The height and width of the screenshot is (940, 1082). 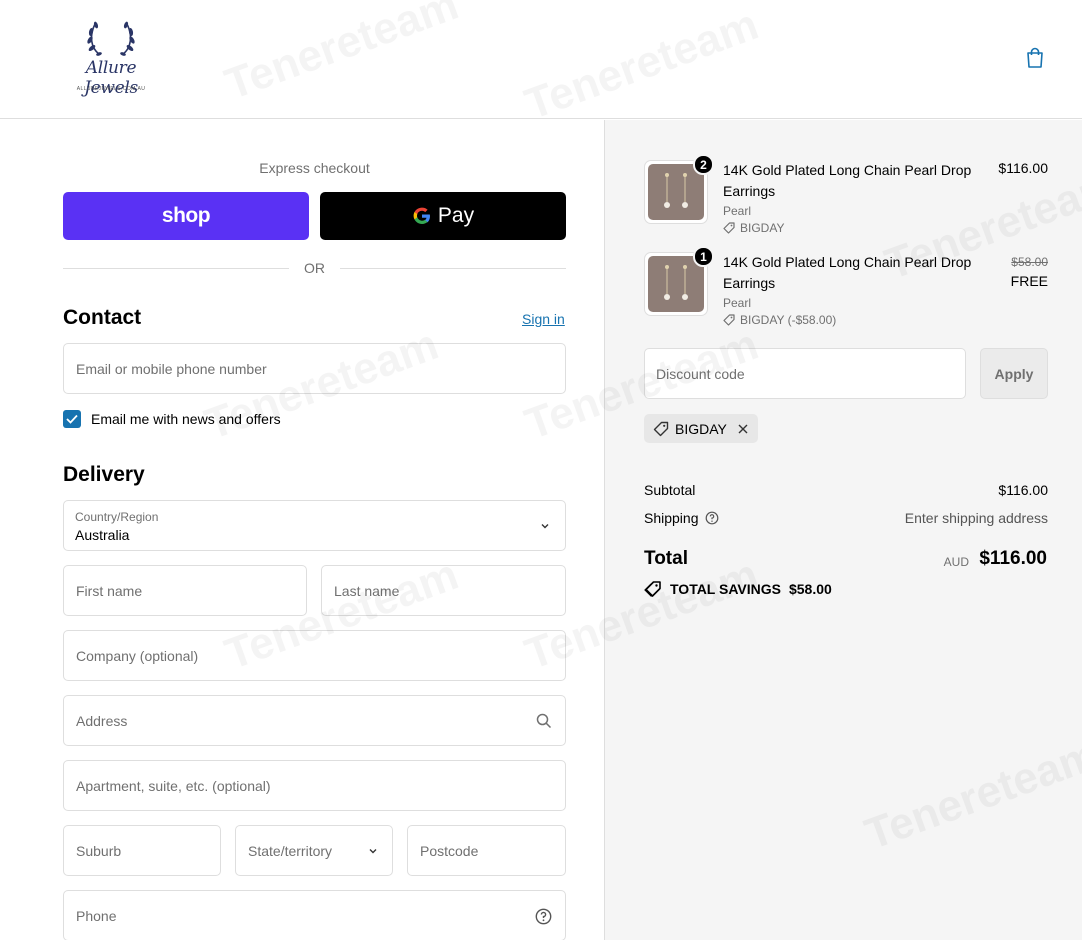 I want to click on item-discount: BIGDAY (-$58.00), so click(x=779, y=320).